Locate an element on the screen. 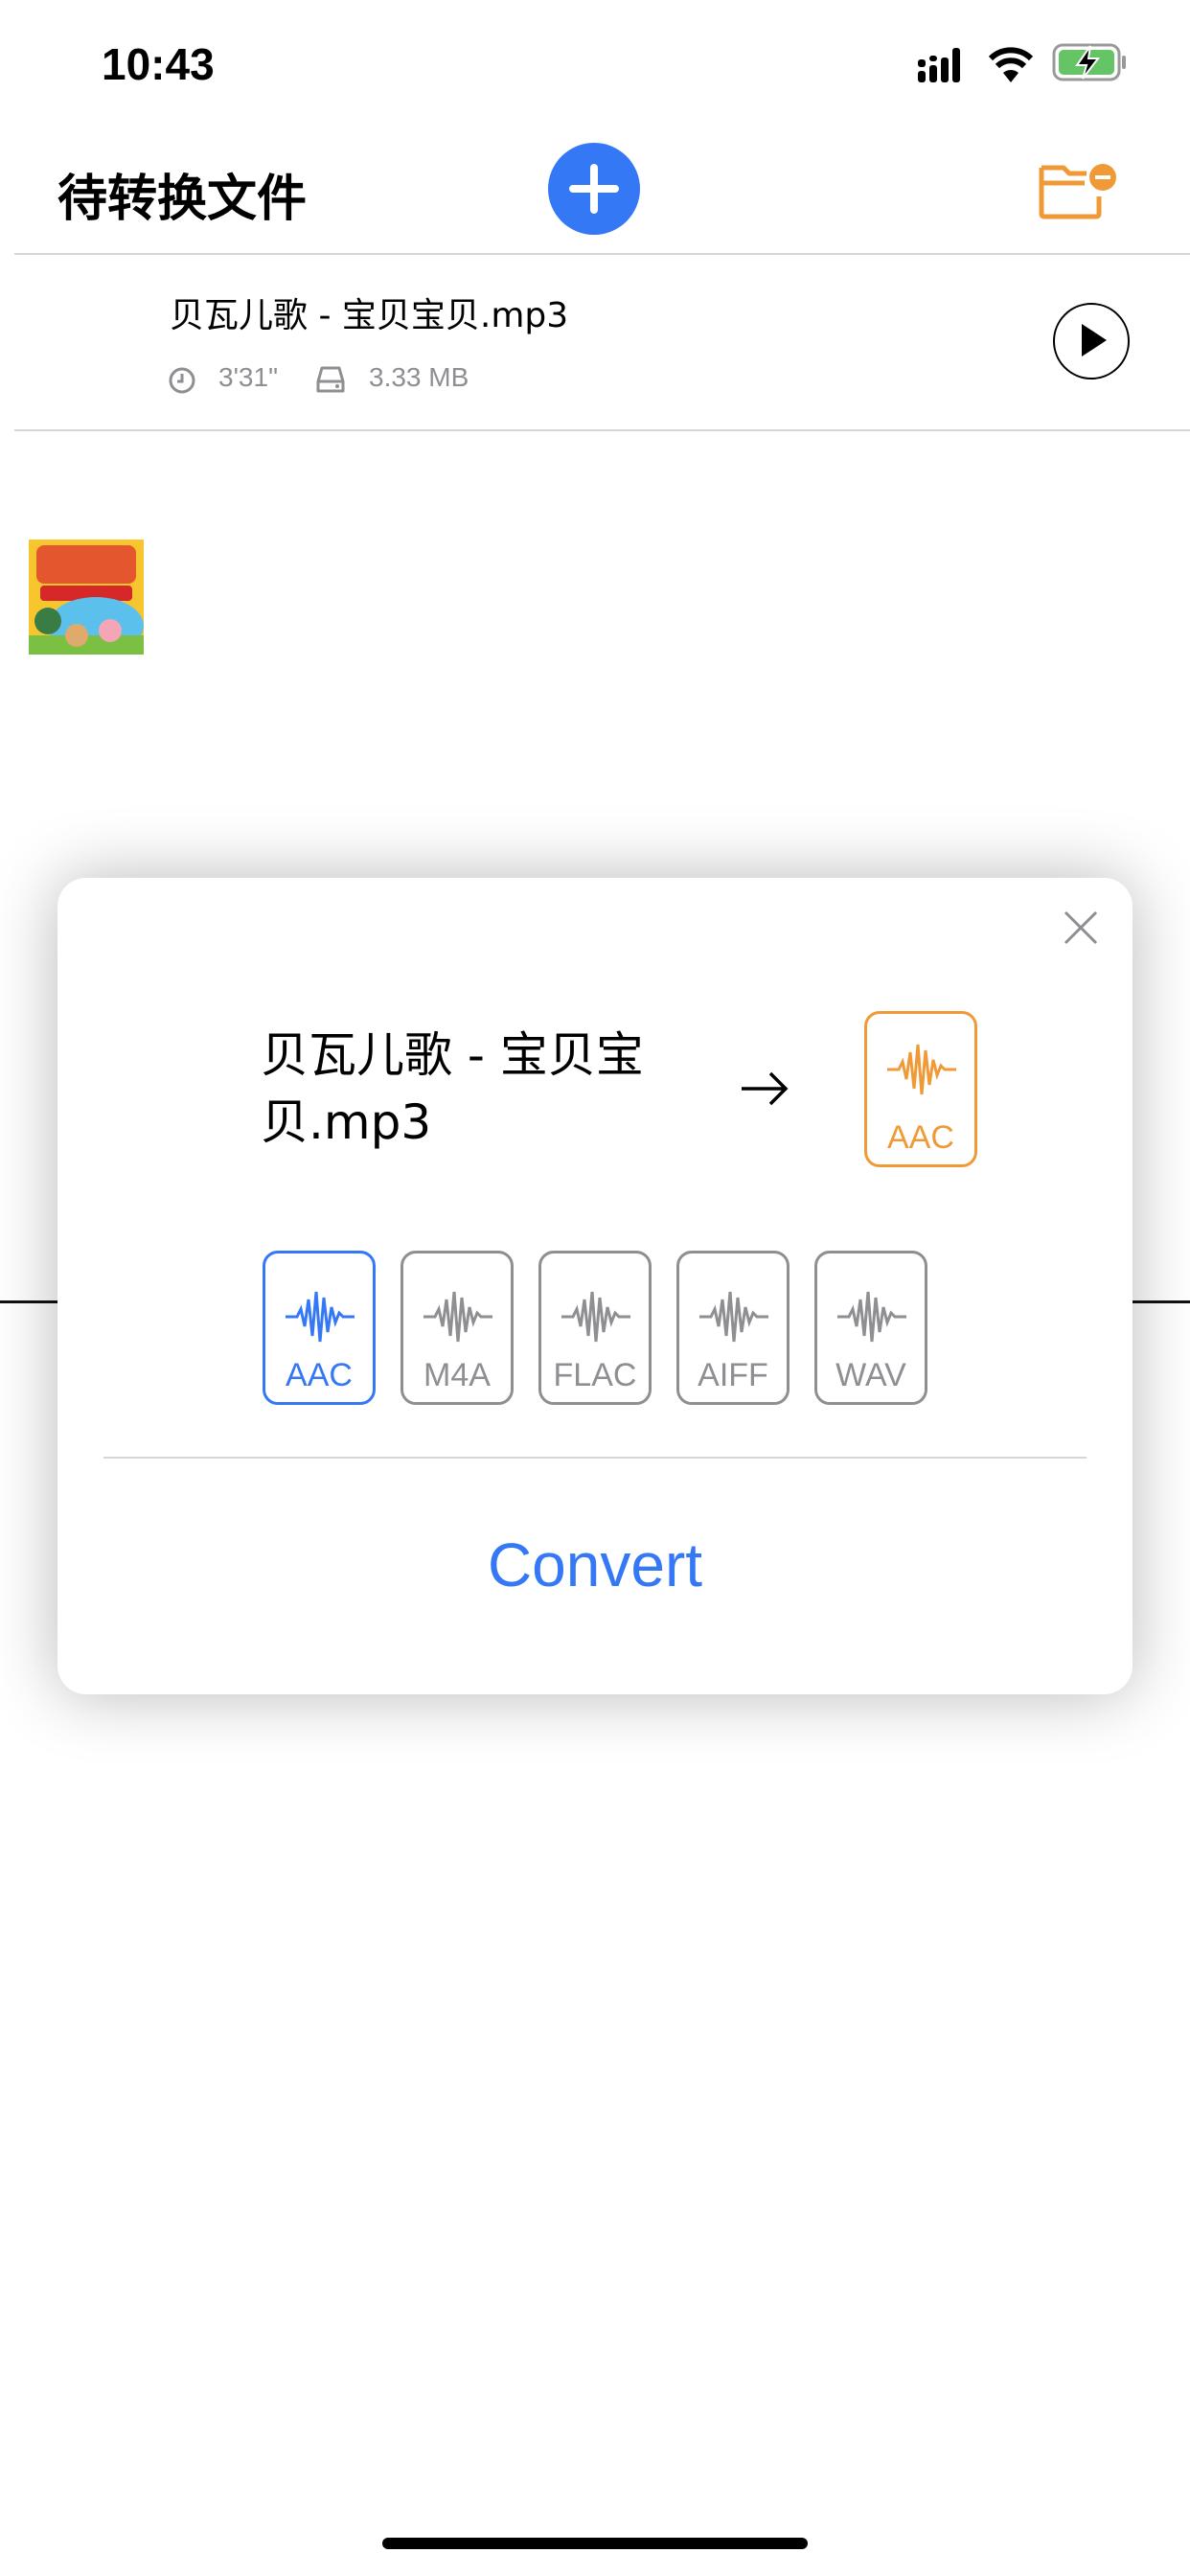 The width and height of the screenshot is (1190, 2576). format-label: M4A is located at coordinates (457, 1375).